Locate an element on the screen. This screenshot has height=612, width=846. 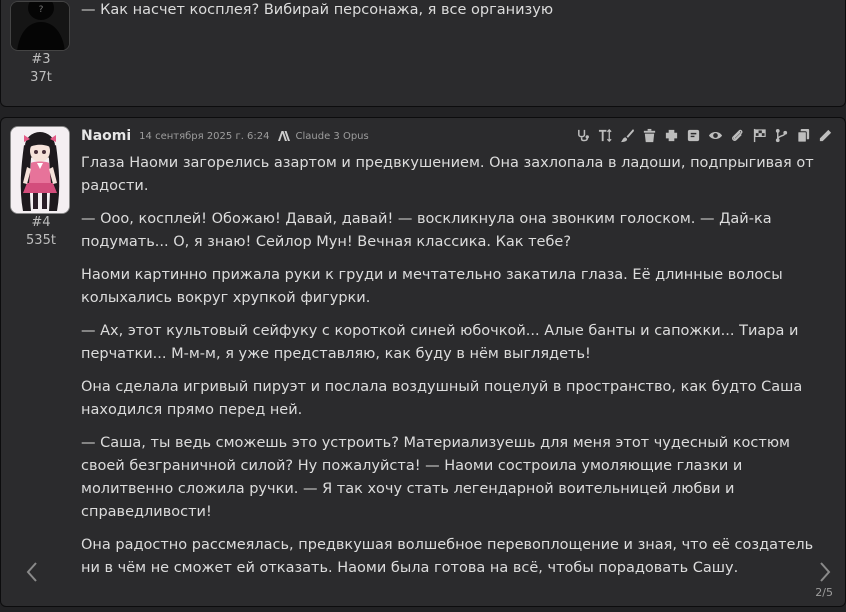
character-portrait-image is located at coordinates (40, 170).